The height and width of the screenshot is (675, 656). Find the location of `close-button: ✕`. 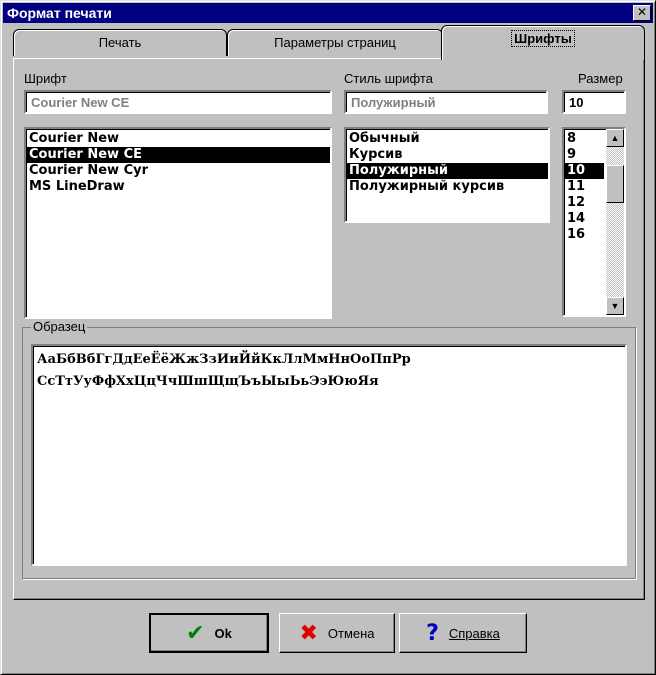

close-button: ✕ is located at coordinates (642, 13).